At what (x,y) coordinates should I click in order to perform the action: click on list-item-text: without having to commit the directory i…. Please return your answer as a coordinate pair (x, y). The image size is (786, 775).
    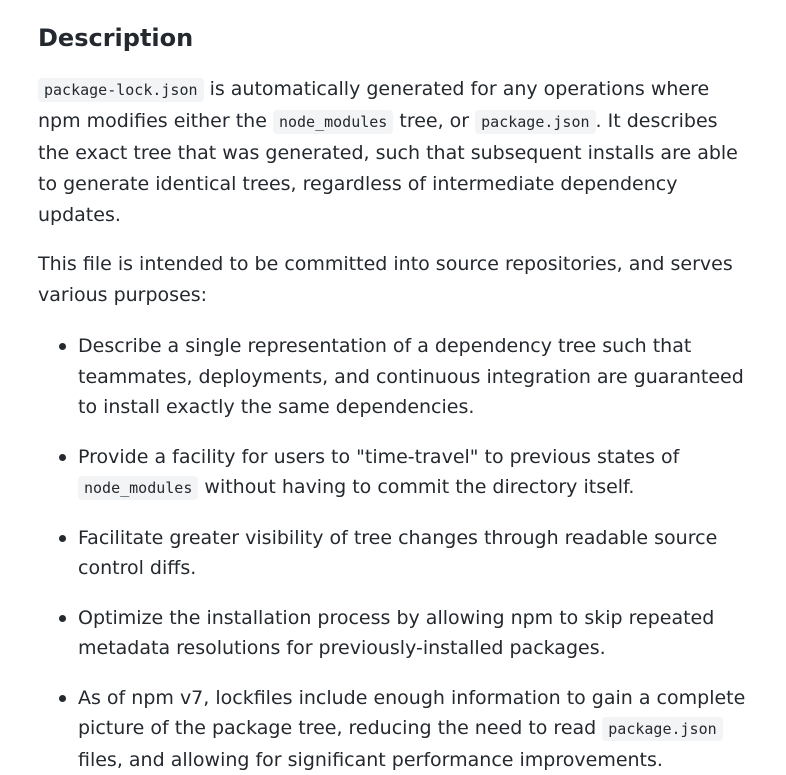
    Looking at the image, I should click on (416, 487).